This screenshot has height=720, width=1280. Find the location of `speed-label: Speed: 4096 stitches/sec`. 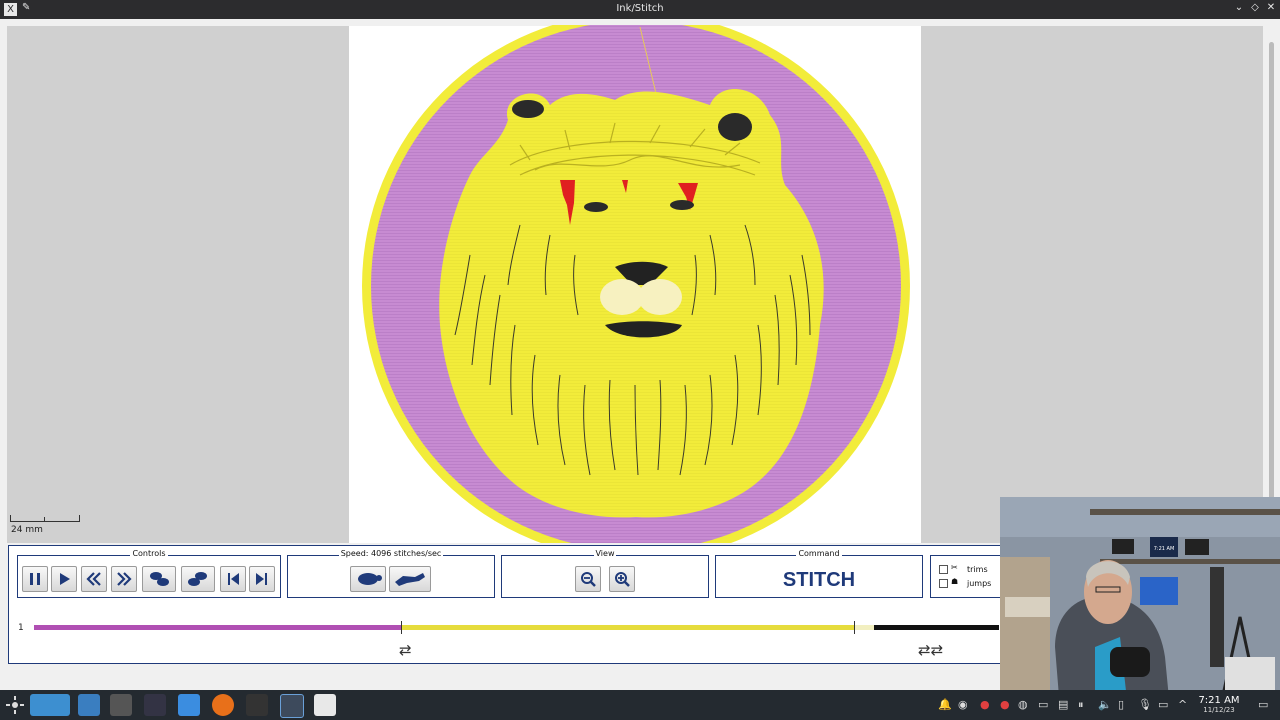

speed-label: Speed: 4096 stitches/sec is located at coordinates (391, 553).